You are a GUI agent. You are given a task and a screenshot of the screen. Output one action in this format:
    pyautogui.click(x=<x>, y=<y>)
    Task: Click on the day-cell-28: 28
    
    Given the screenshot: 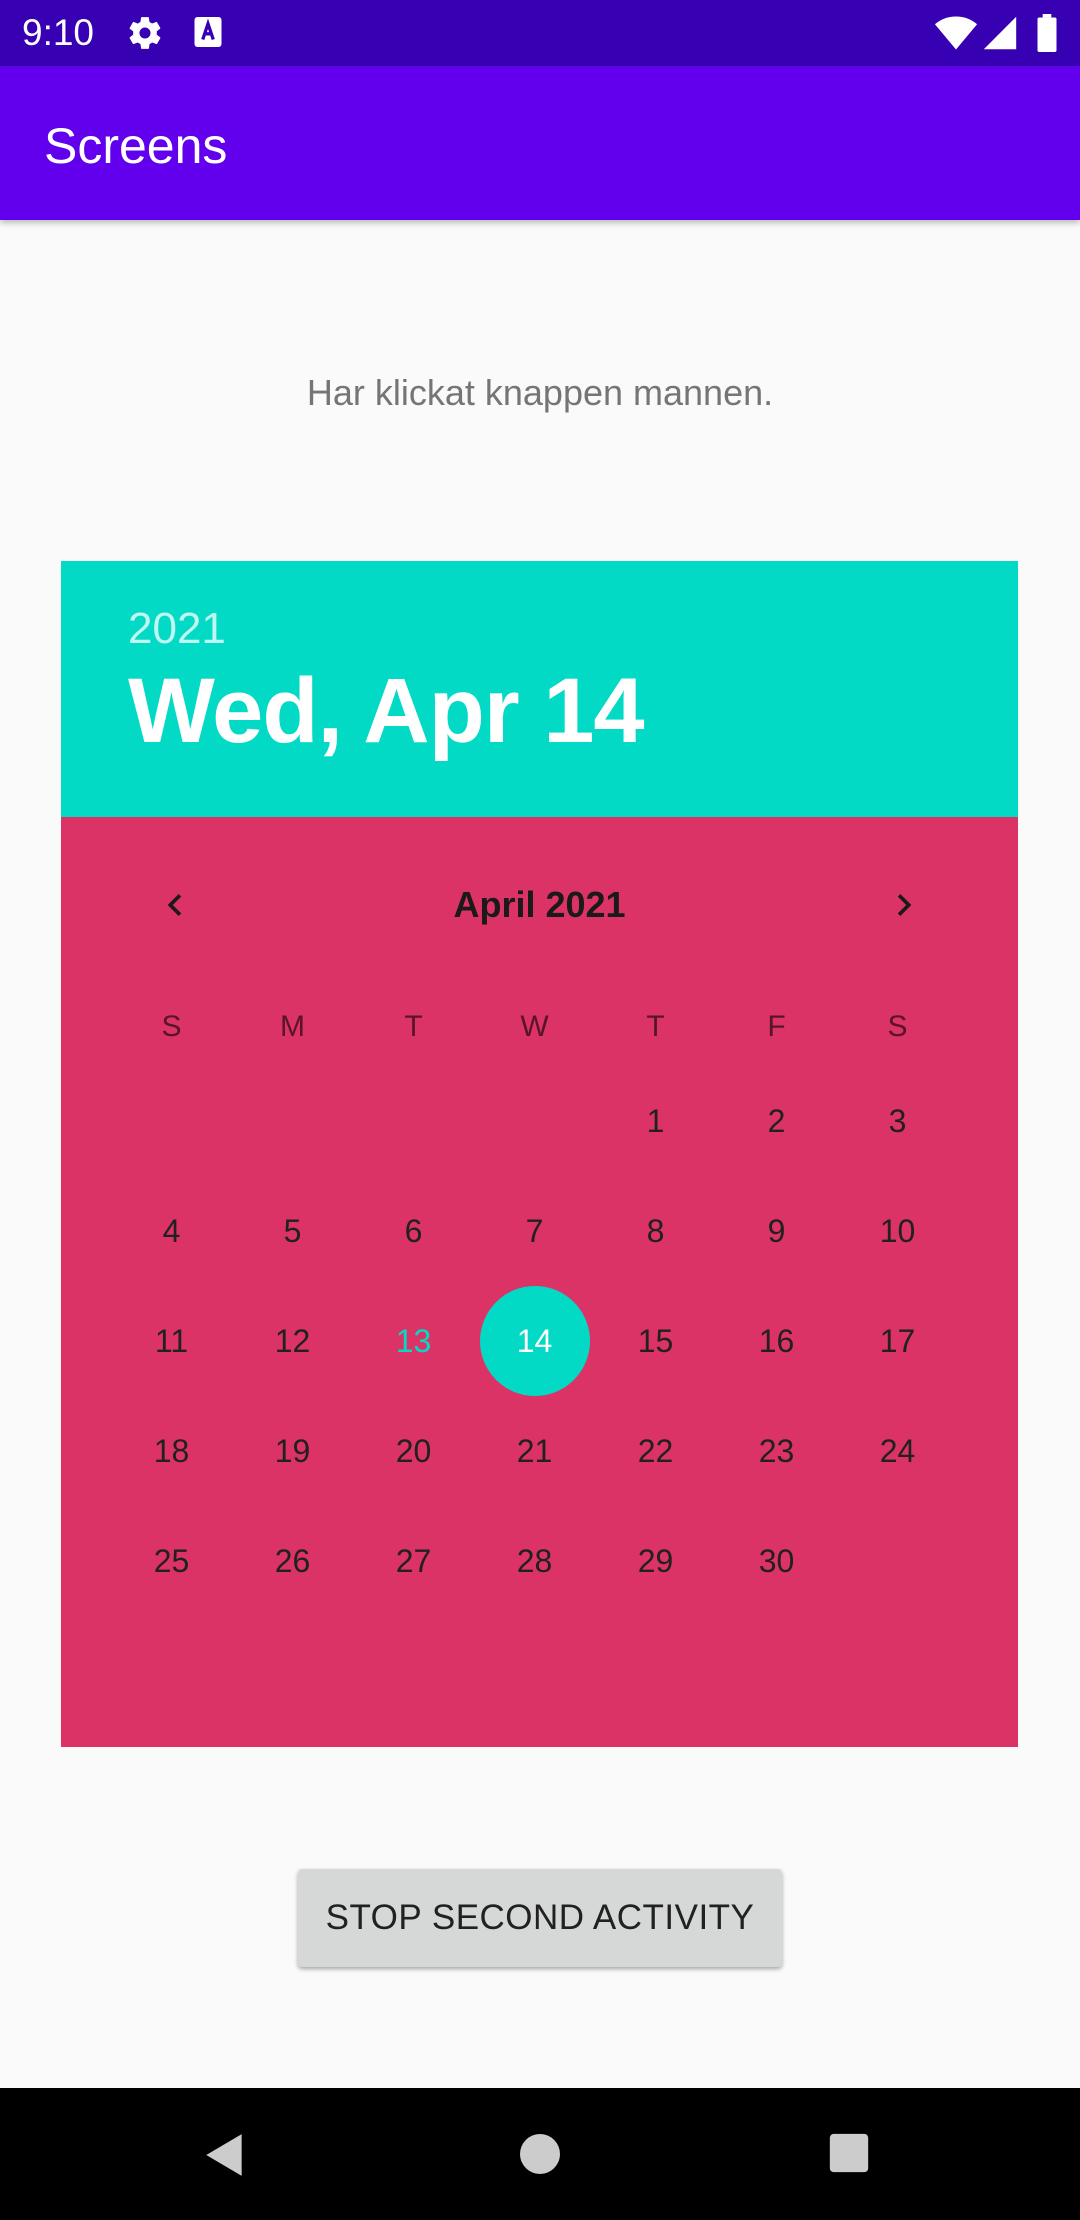 What is the action you would take?
    pyautogui.click(x=534, y=1561)
    